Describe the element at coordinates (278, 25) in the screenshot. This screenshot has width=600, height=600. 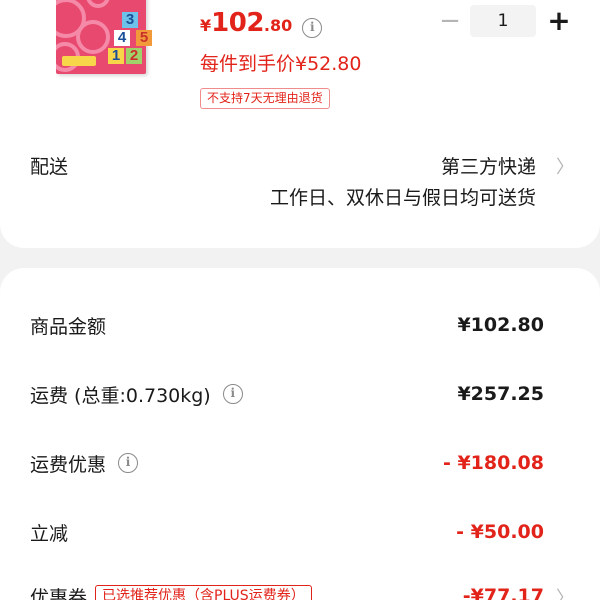
I see `price-decimal: .80` at that location.